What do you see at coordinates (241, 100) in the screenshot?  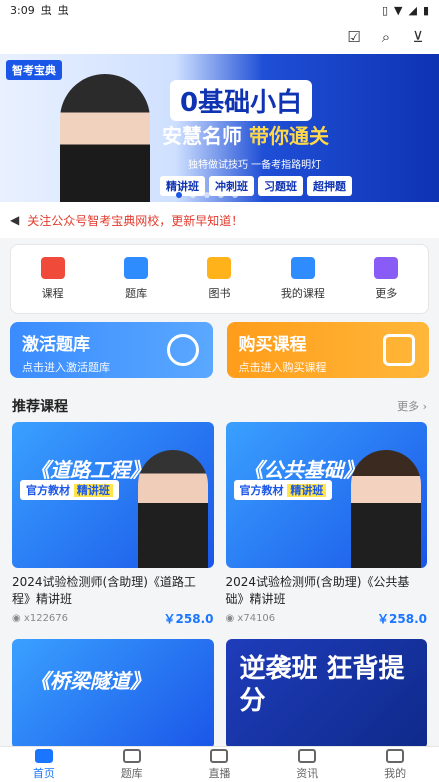 I see `banner-headline: 0基础小白` at bounding box center [241, 100].